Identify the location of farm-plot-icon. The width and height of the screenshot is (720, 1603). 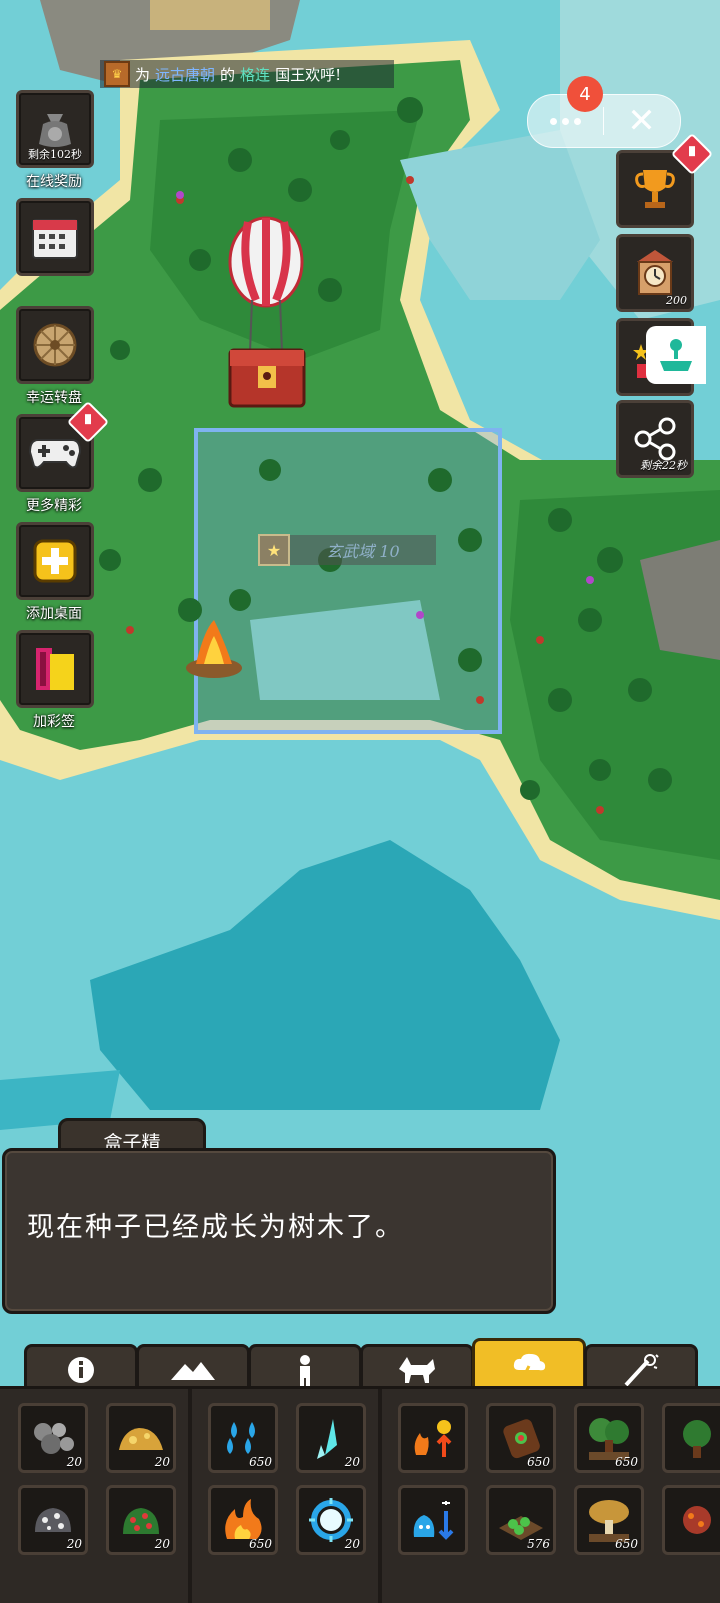
(521, 1528).